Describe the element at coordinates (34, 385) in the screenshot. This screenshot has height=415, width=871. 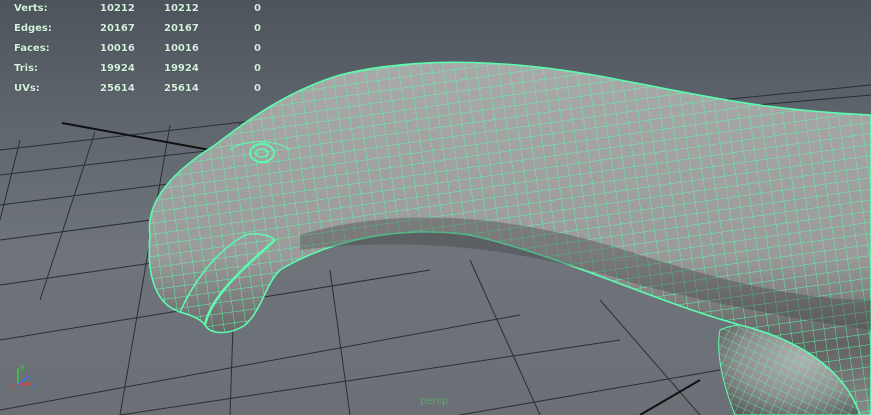
I see `axis-z-label: z` at that location.